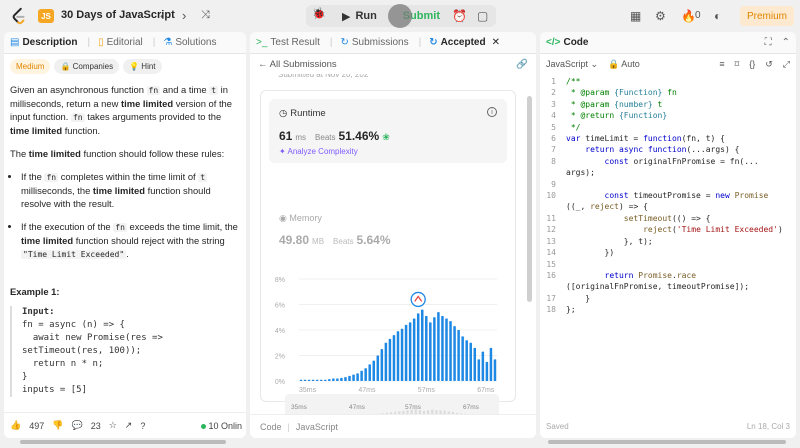 This screenshot has height=448, width=800. Describe the element at coordinates (142, 66) in the screenshot. I see `hint-tag: 💡 Hint` at that location.